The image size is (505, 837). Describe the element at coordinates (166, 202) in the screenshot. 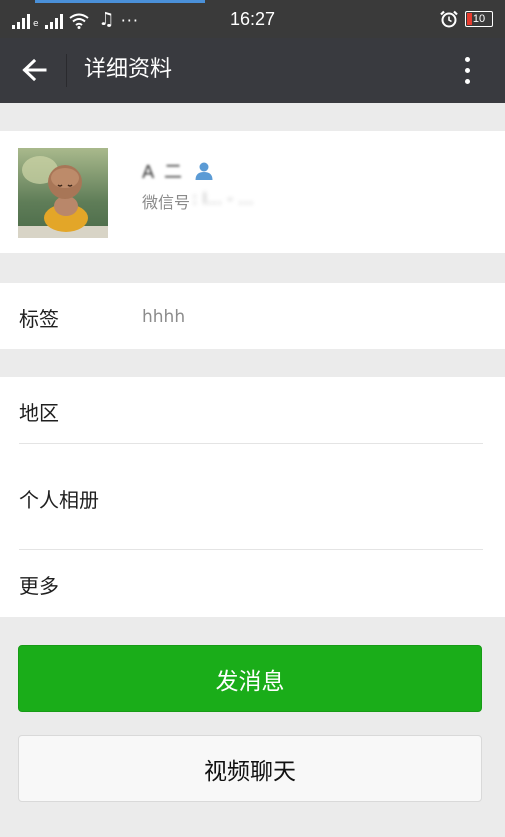

I see `wechat-id-label: 微信号` at that location.